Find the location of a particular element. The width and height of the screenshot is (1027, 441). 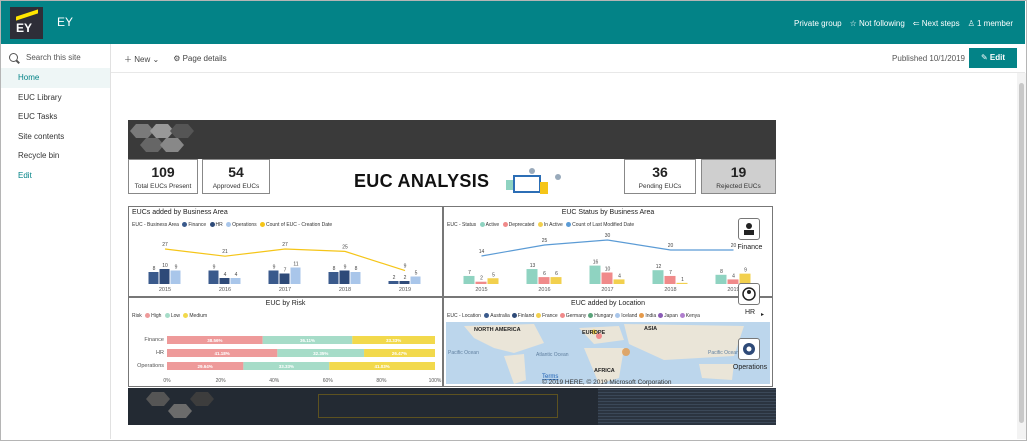

nav-edit-link: Edit is located at coordinates (55, 176).